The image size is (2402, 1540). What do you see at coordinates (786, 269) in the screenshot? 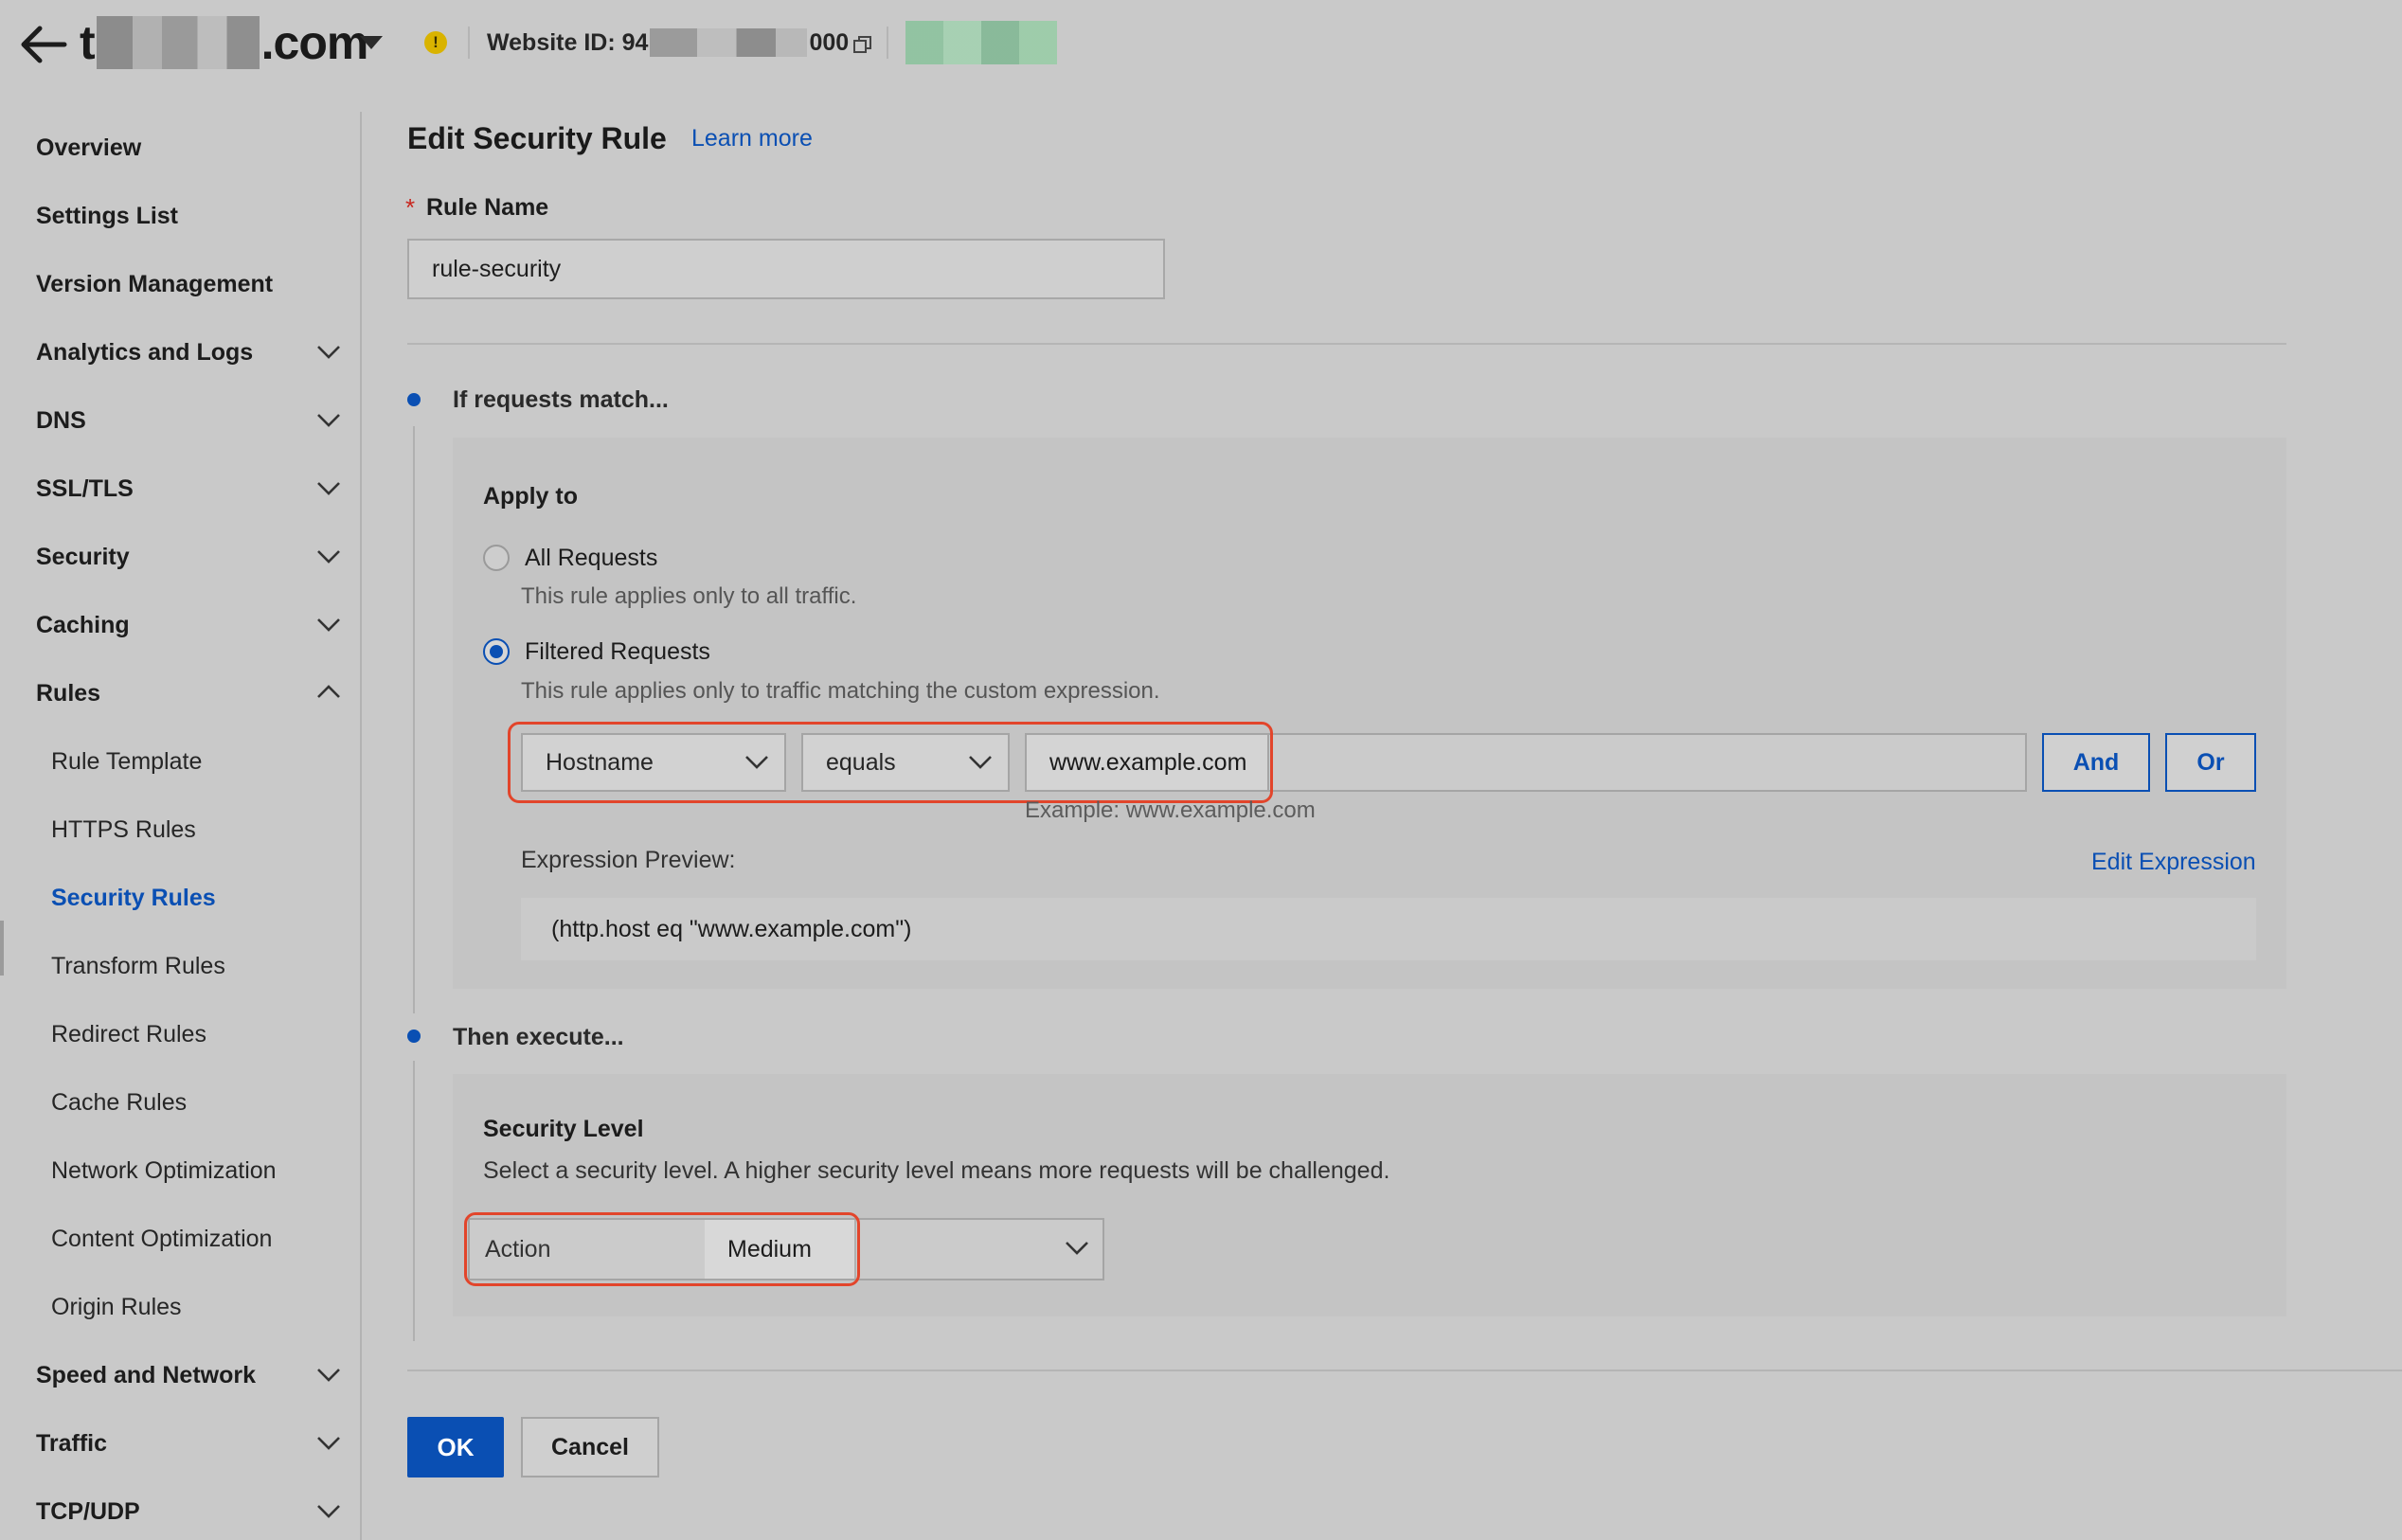
I see `rule-name-input: rule-security` at bounding box center [786, 269].